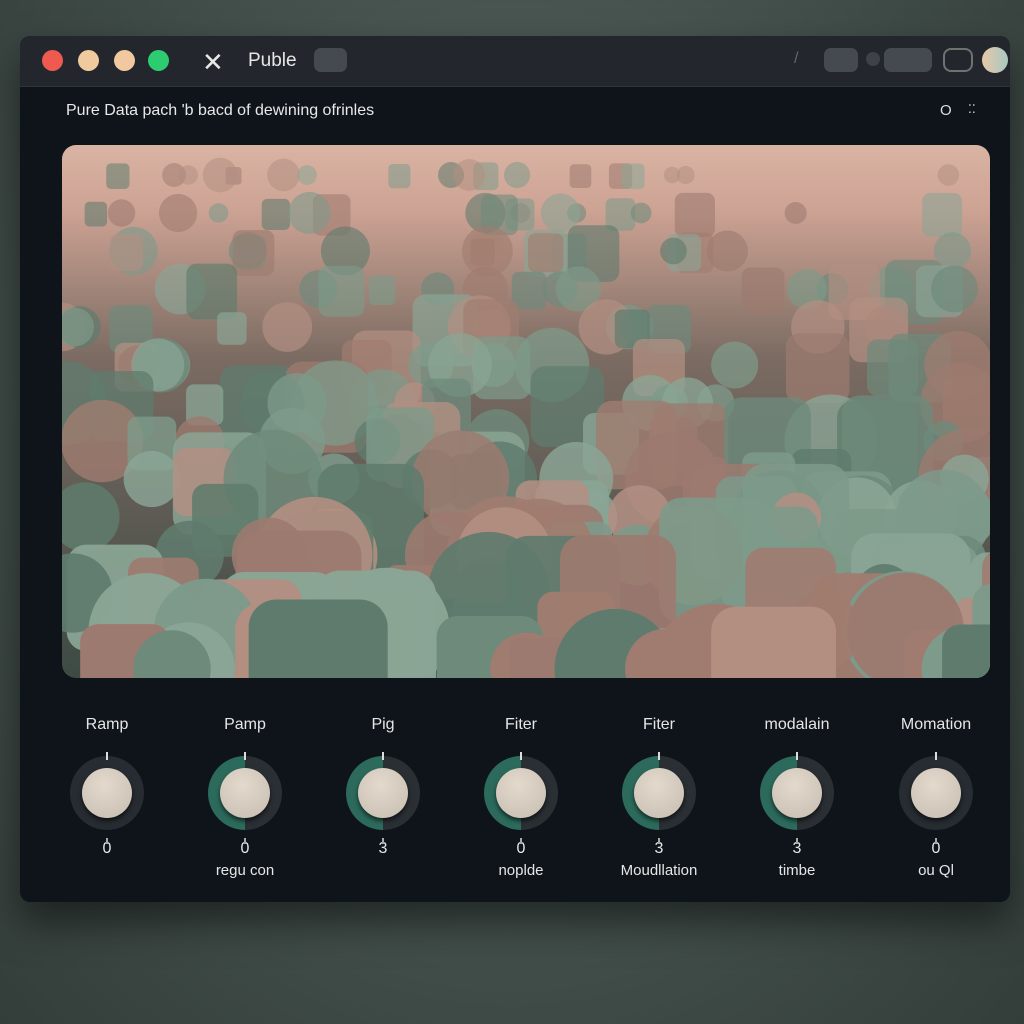 This screenshot has width=1024, height=1024. I want to click on window-title: Puble, so click(272, 60).